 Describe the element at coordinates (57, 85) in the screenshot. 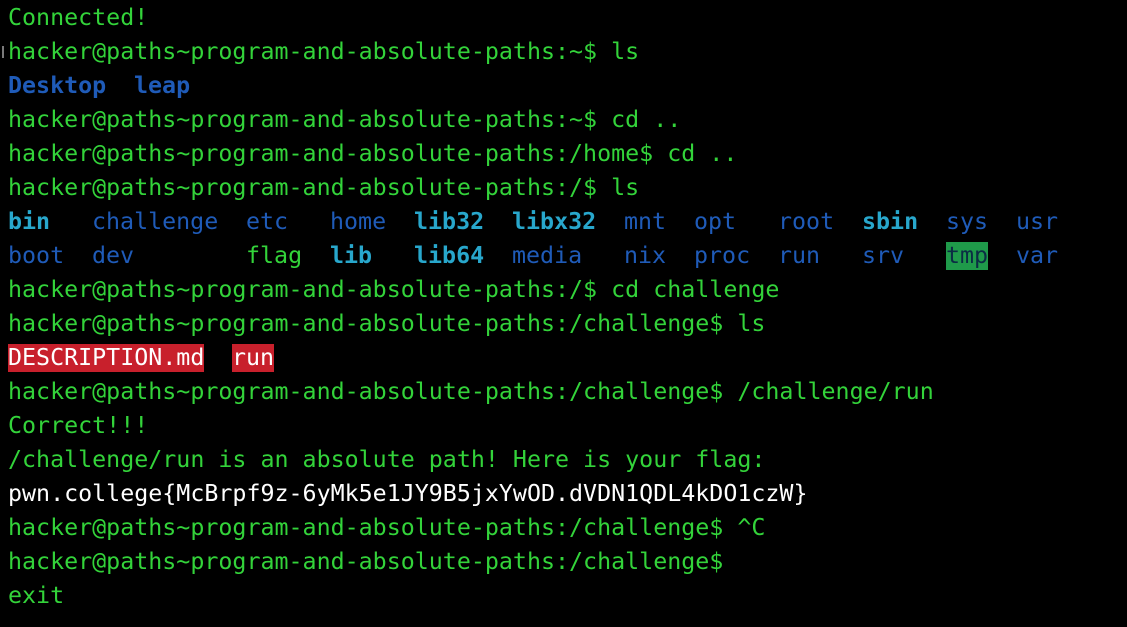

I see `dir-entry: Desktop` at that location.